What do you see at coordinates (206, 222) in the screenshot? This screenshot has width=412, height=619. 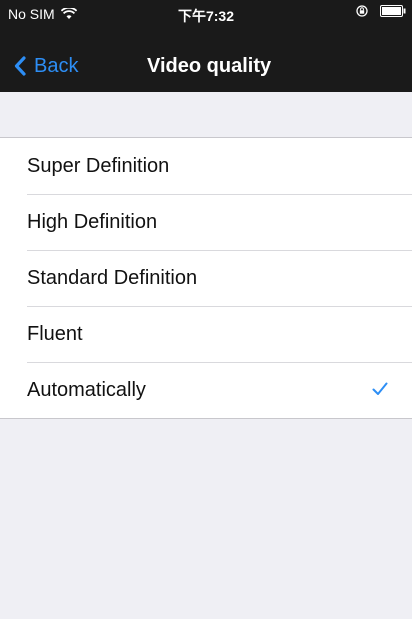 I see `option-high-definition: High Definition` at bounding box center [206, 222].